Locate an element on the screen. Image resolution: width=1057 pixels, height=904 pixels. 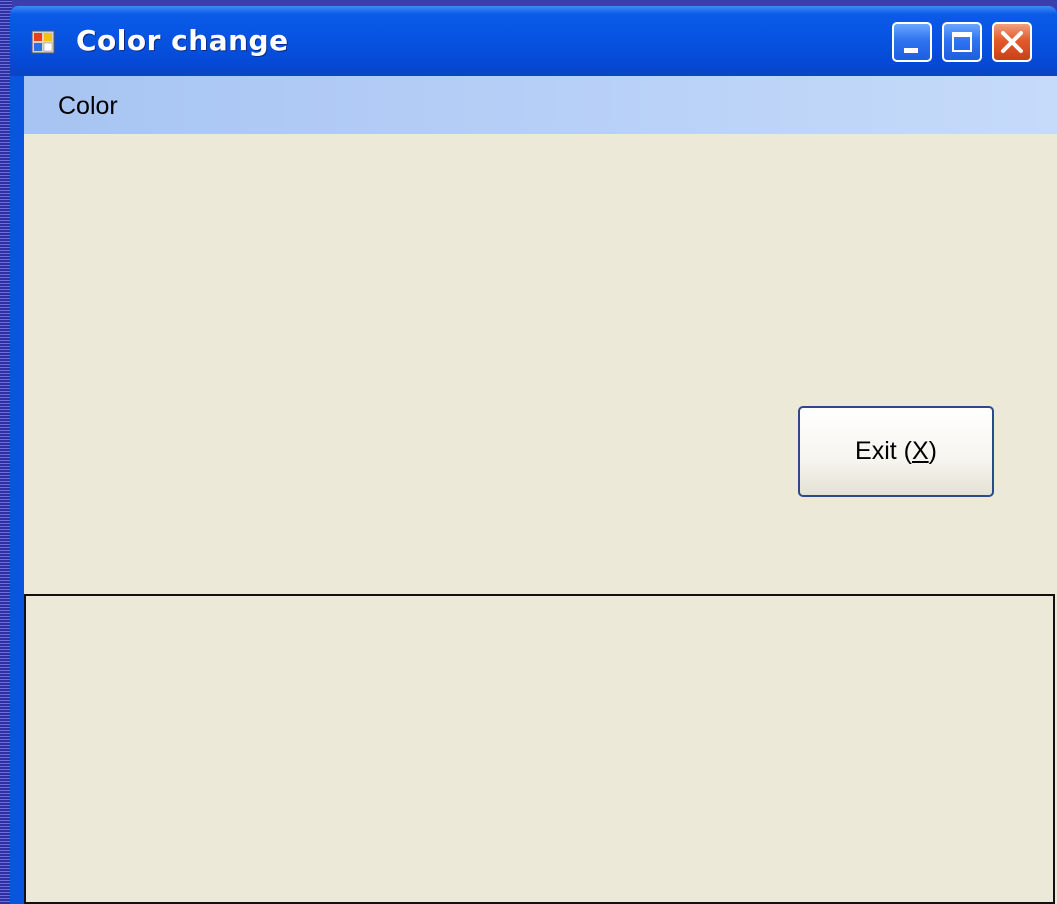
menu-item-color: Color is located at coordinates (88, 106).